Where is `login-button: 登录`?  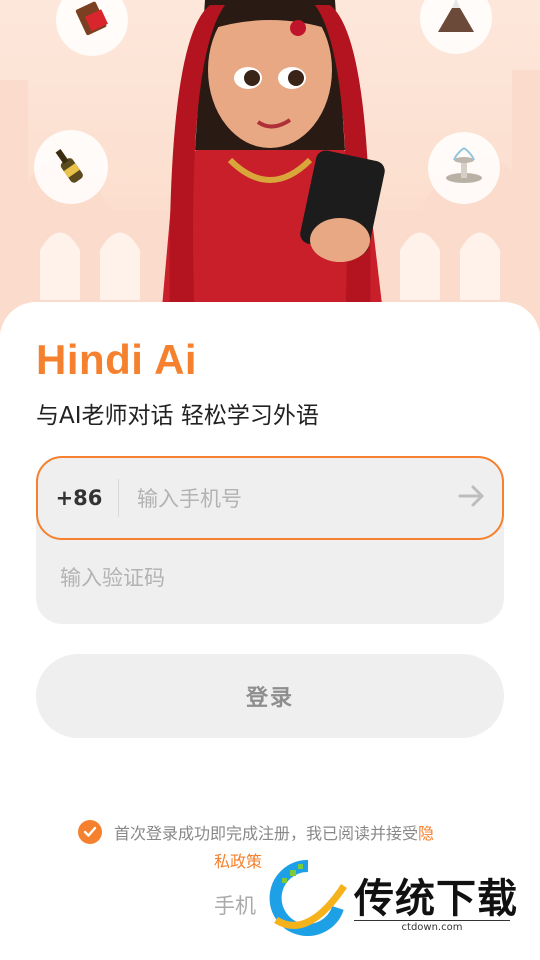
login-button: 登录 is located at coordinates (270, 696).